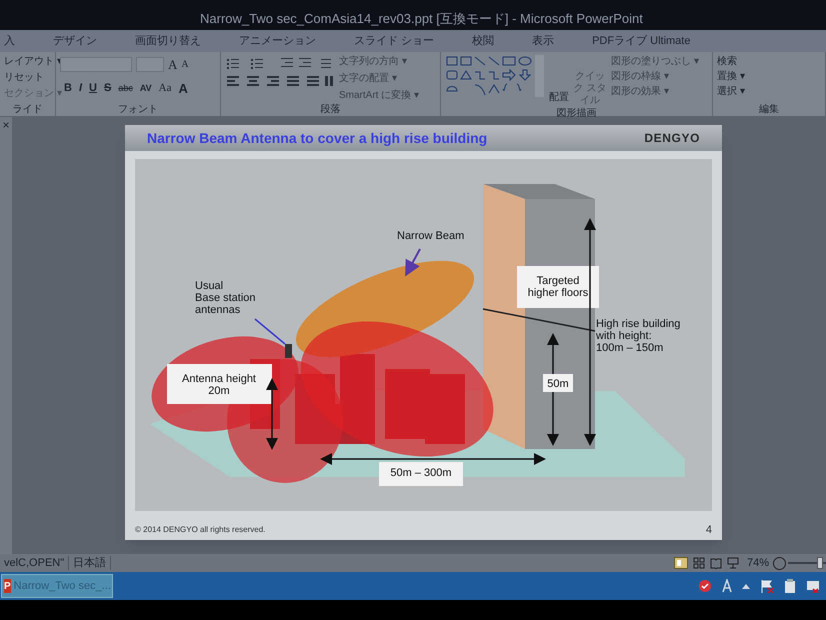  I want to click on floors-label: Targeted higher floors, so click(558, 287).